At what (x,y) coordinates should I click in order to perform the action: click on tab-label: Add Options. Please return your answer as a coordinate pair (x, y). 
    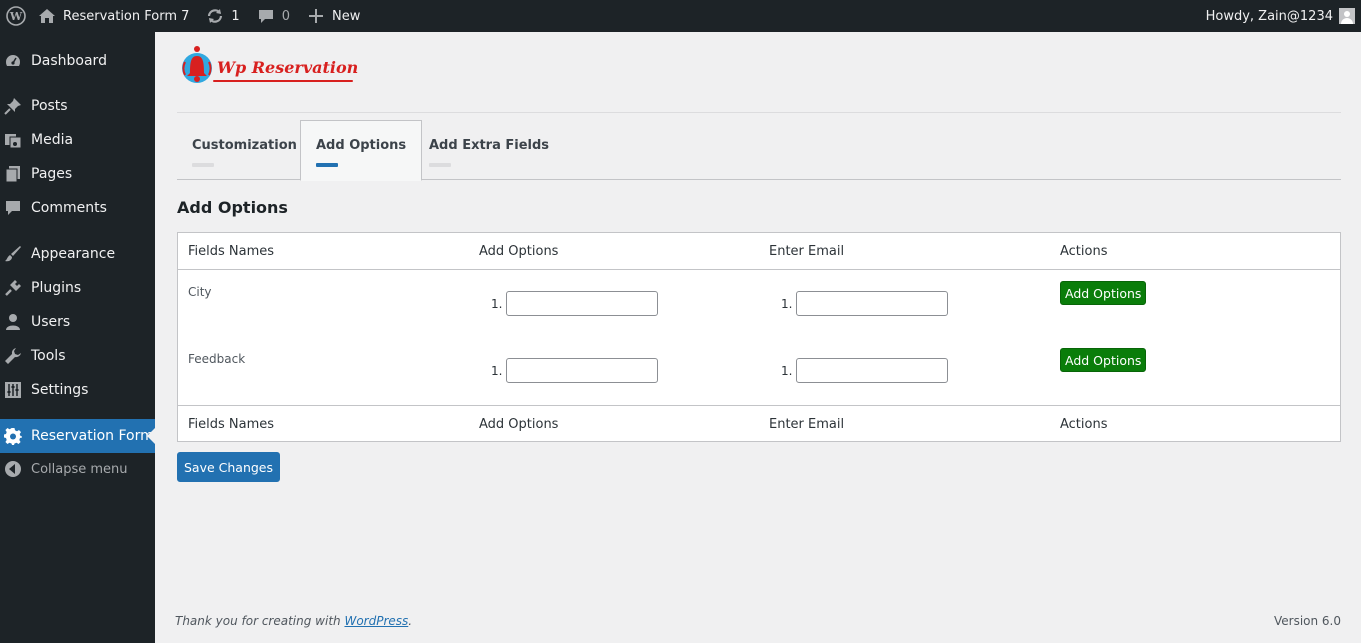
    Looking at the image, I should click on (361, 145).